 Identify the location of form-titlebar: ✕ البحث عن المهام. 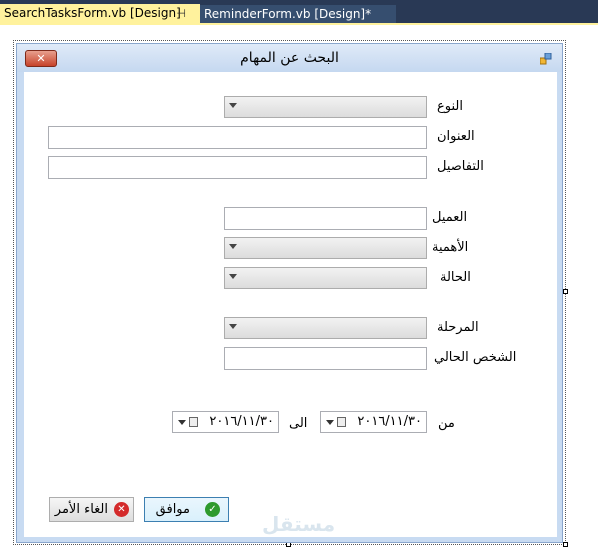
(289, 58).